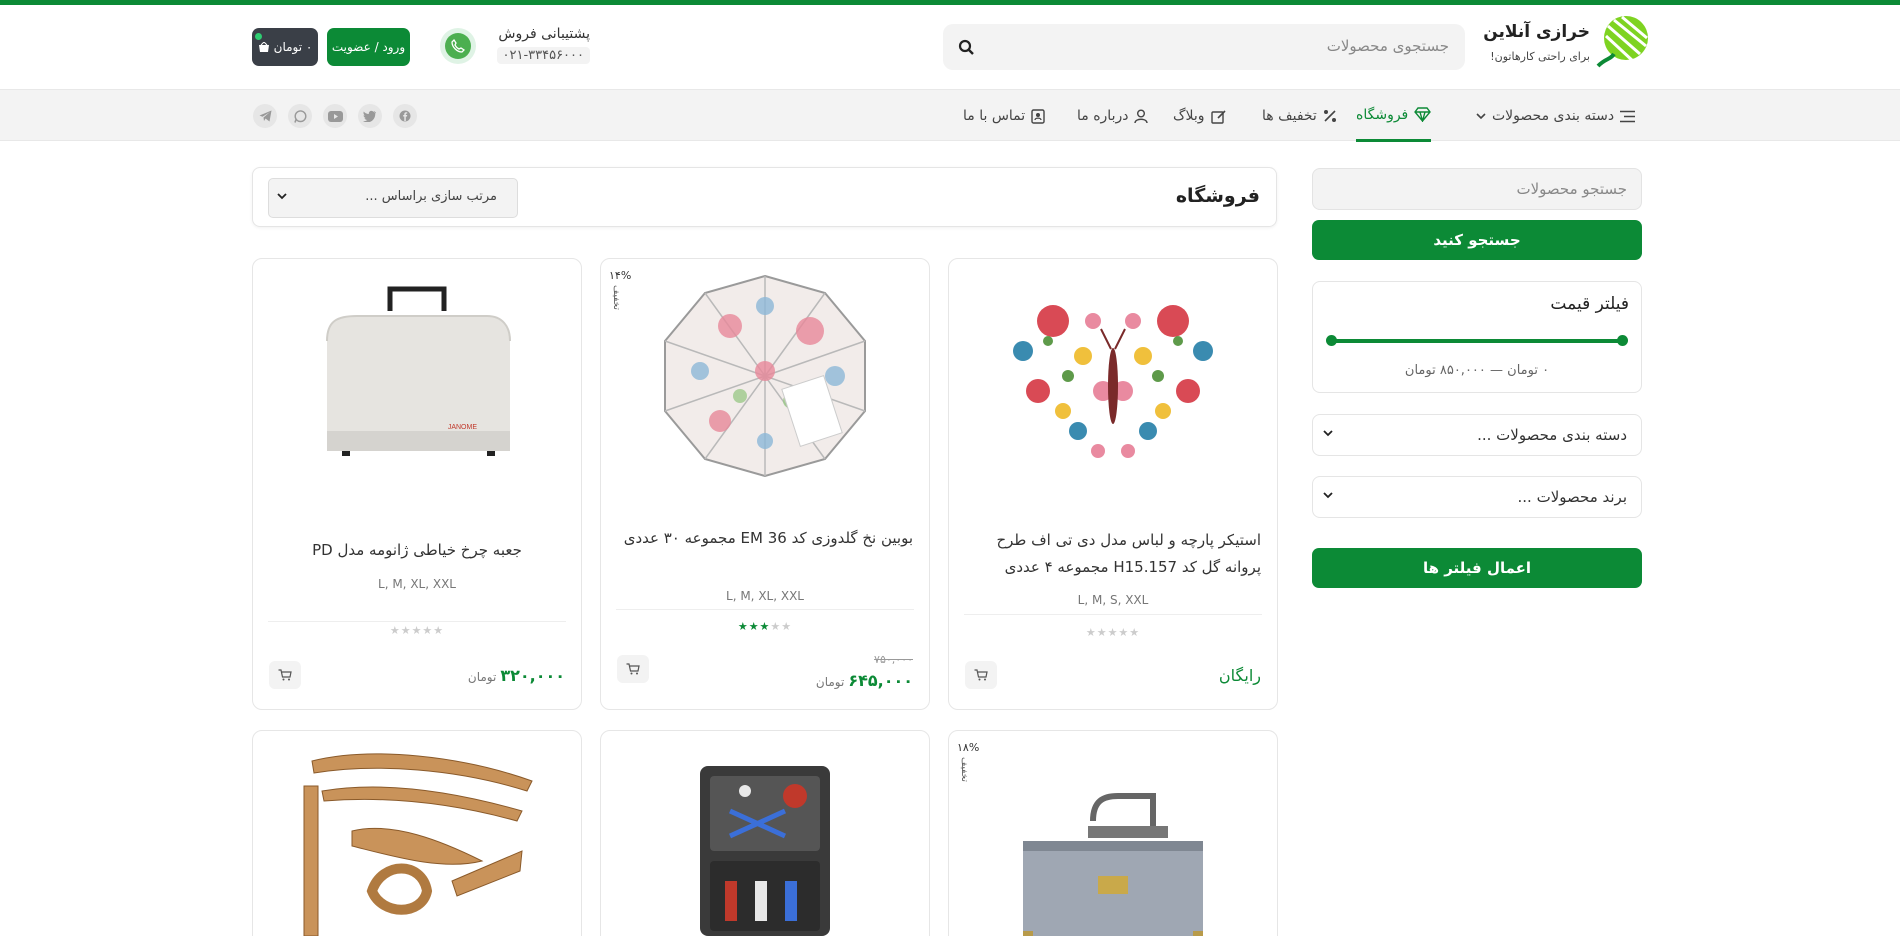  What do you see at coordinates (880, 680) in the screenshot?
I see `product-price-value: ۶۴۵,۰۰۰` at bounding box center [880, 680].